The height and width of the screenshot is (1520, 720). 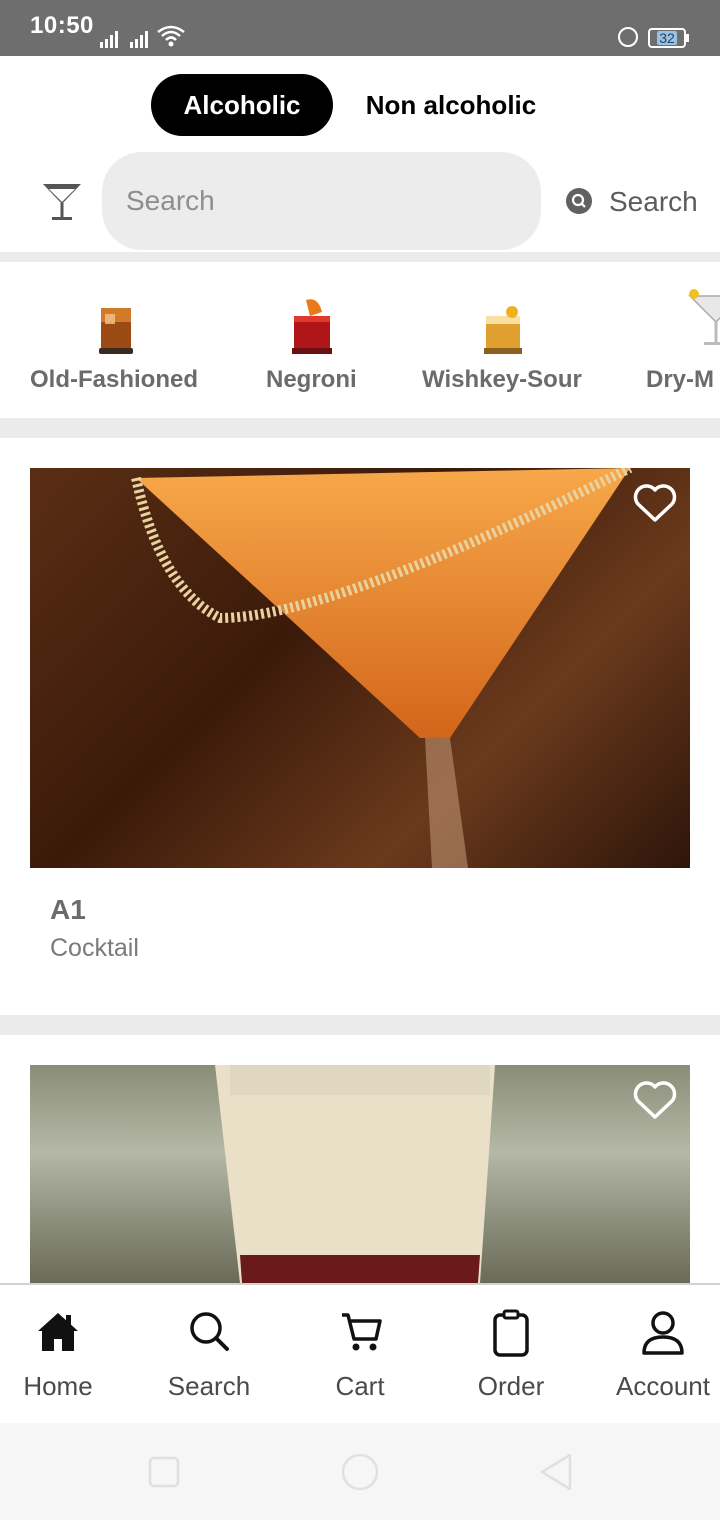 What do you see at coordinates (209, 1354) in the screenshot?
I see `nav-search: Search` at bounding box center [209, 1354].